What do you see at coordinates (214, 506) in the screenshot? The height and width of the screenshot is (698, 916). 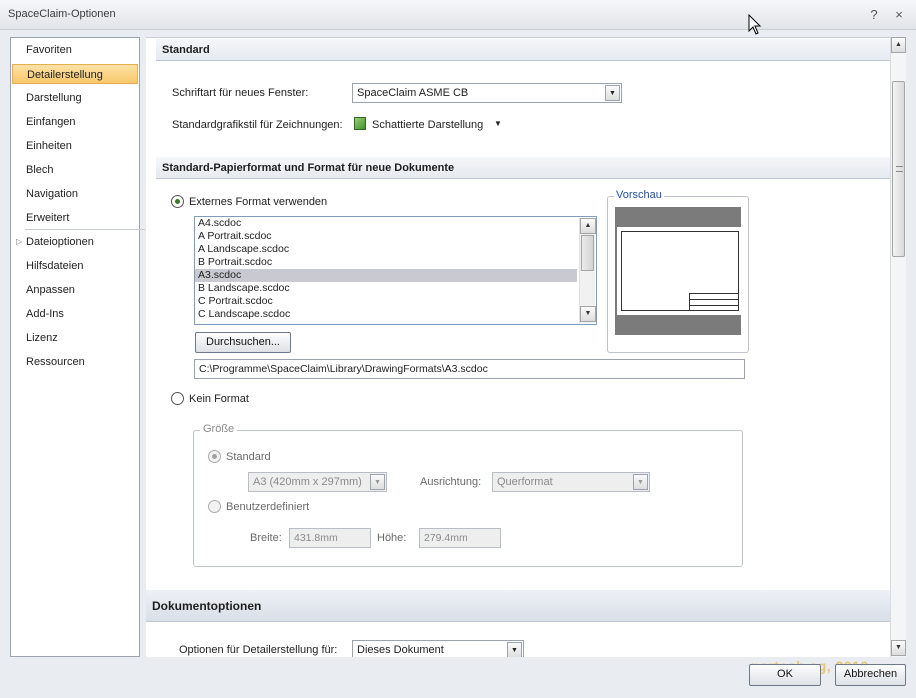 I see `custom-size-radio` at bounding box center [214, 506].